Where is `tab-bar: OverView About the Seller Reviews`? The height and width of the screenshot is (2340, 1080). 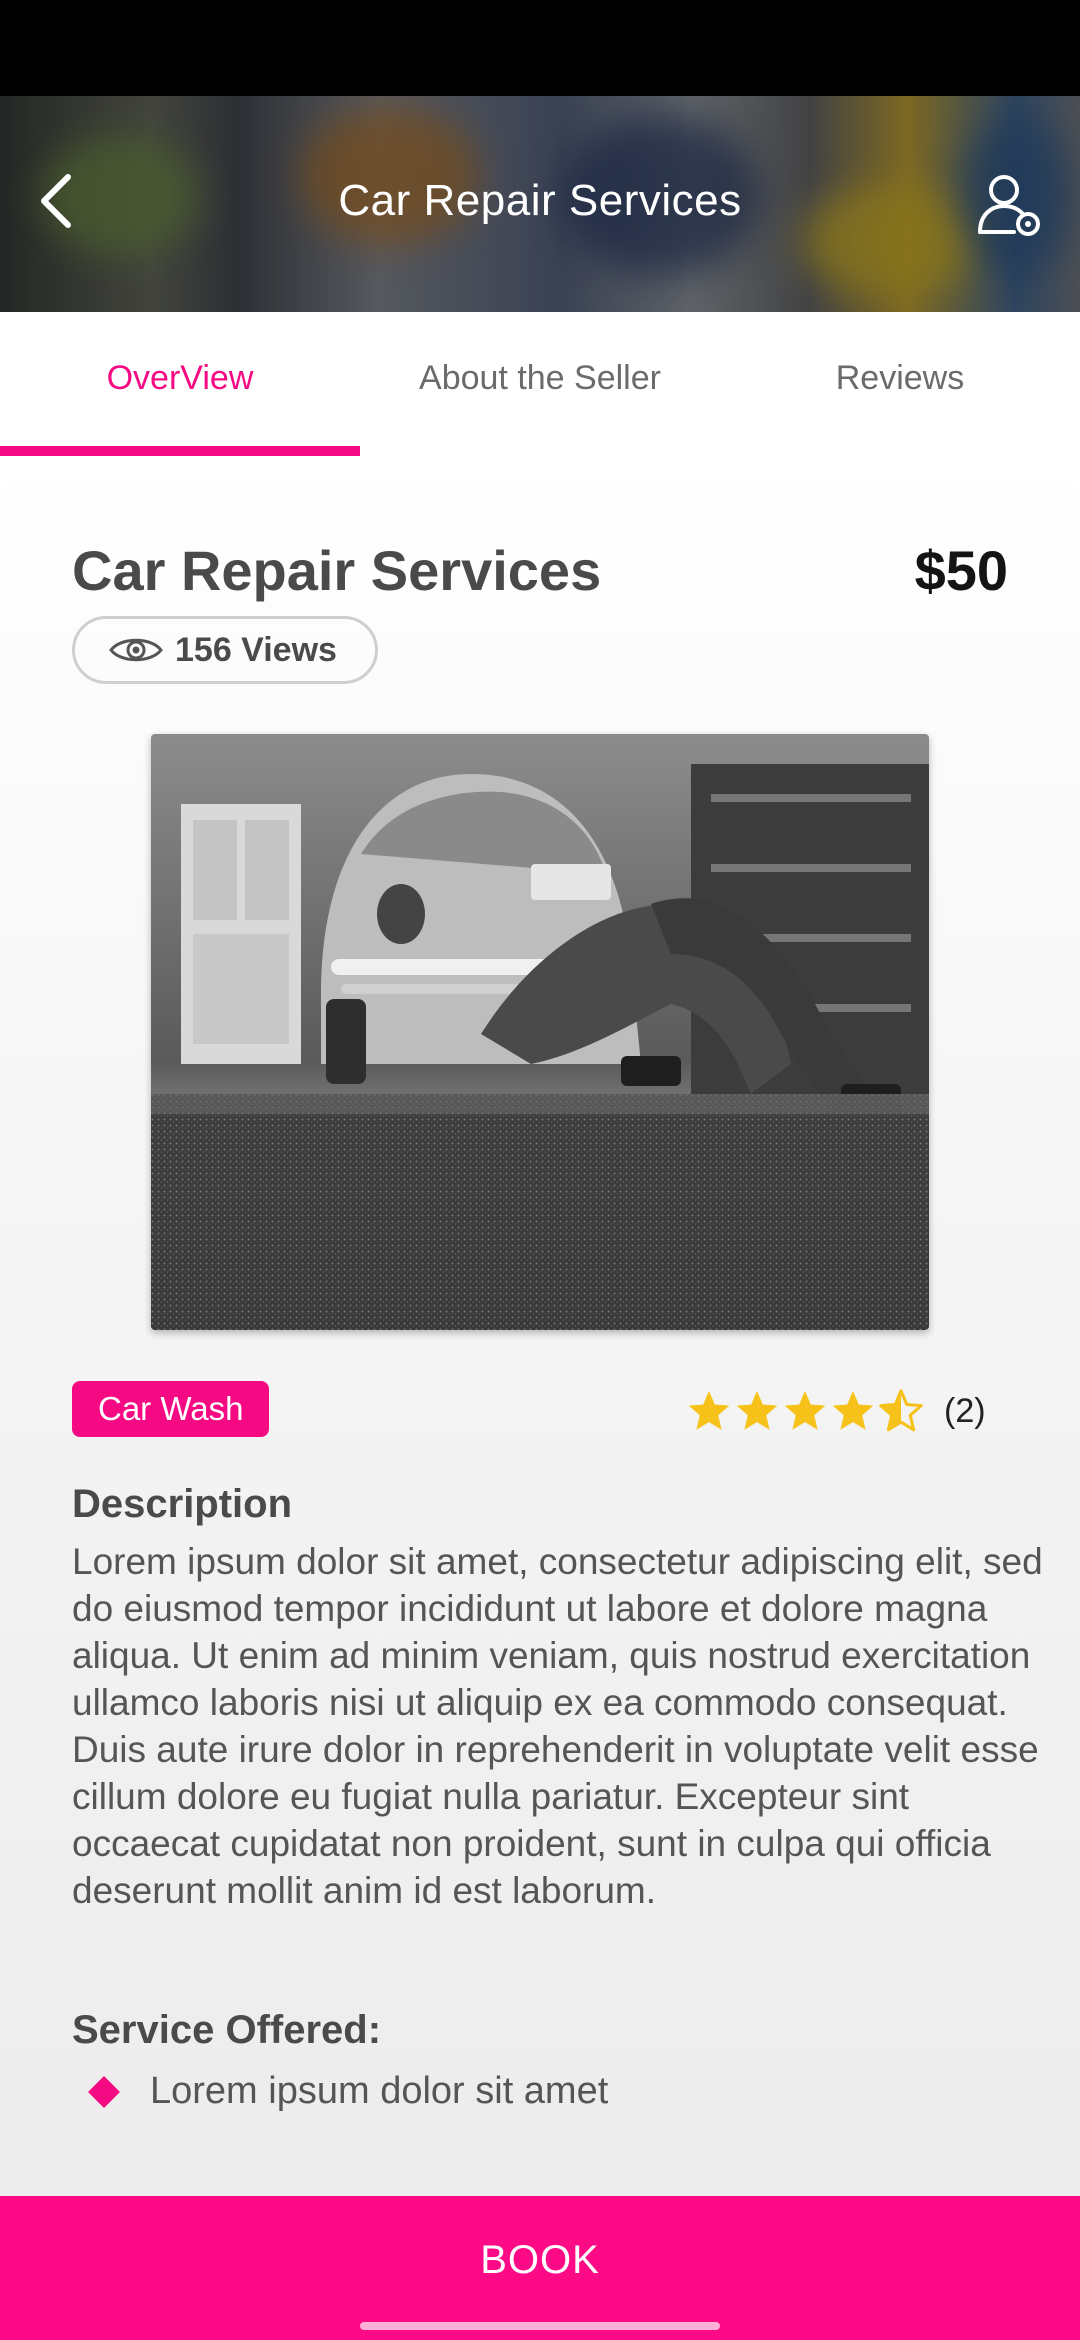
tab-bar: OverView About the Seller Reviews is located at coordinates (540, 384).